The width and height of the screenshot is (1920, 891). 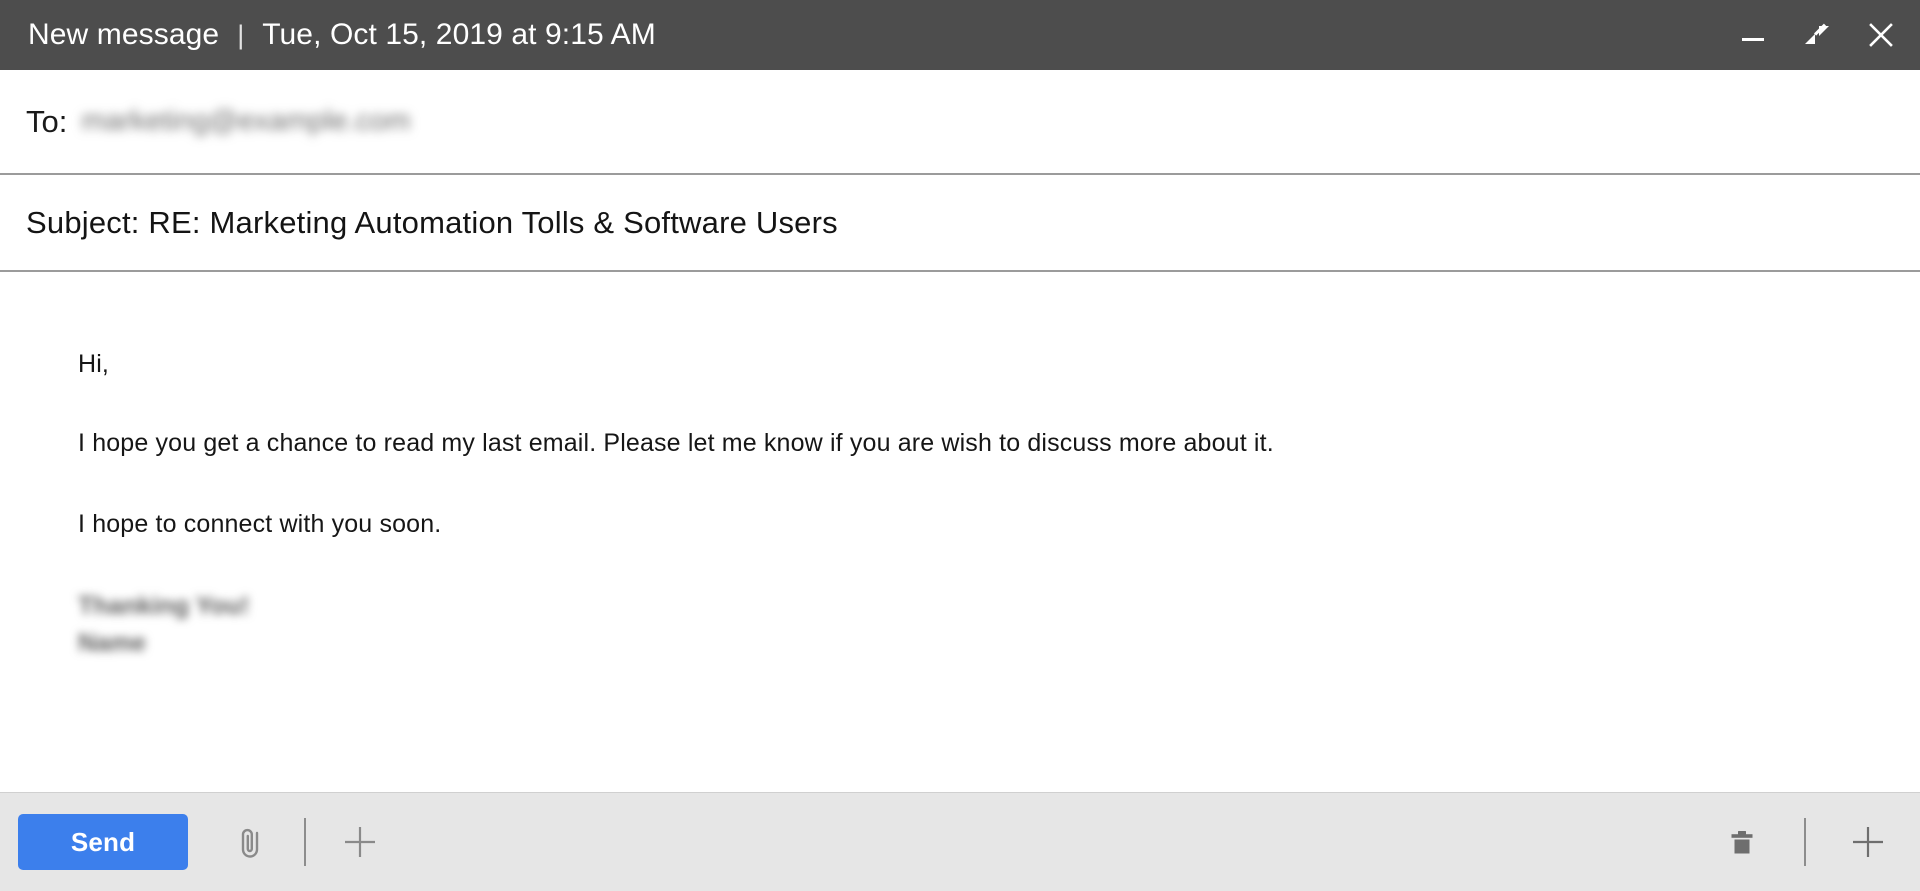 I want to click on close-icon, so click(x=1881, y=35).